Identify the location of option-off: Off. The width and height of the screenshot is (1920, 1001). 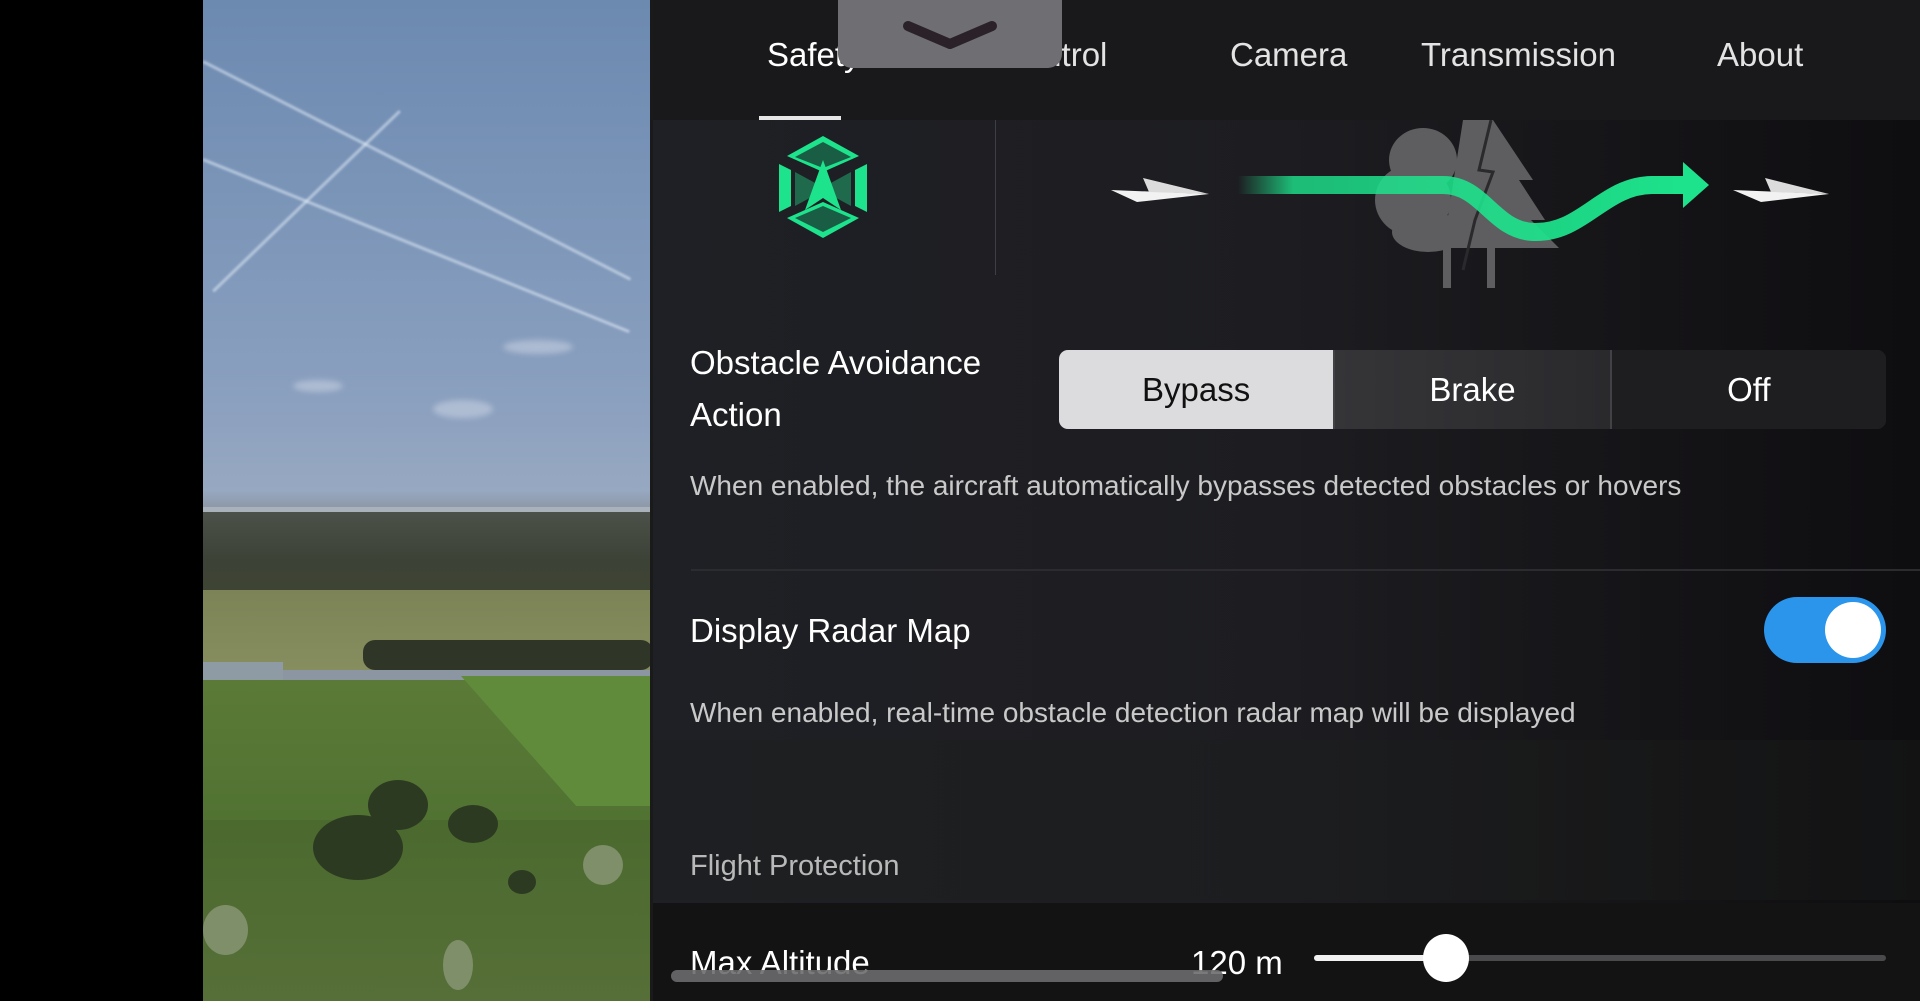
(1747, 389).